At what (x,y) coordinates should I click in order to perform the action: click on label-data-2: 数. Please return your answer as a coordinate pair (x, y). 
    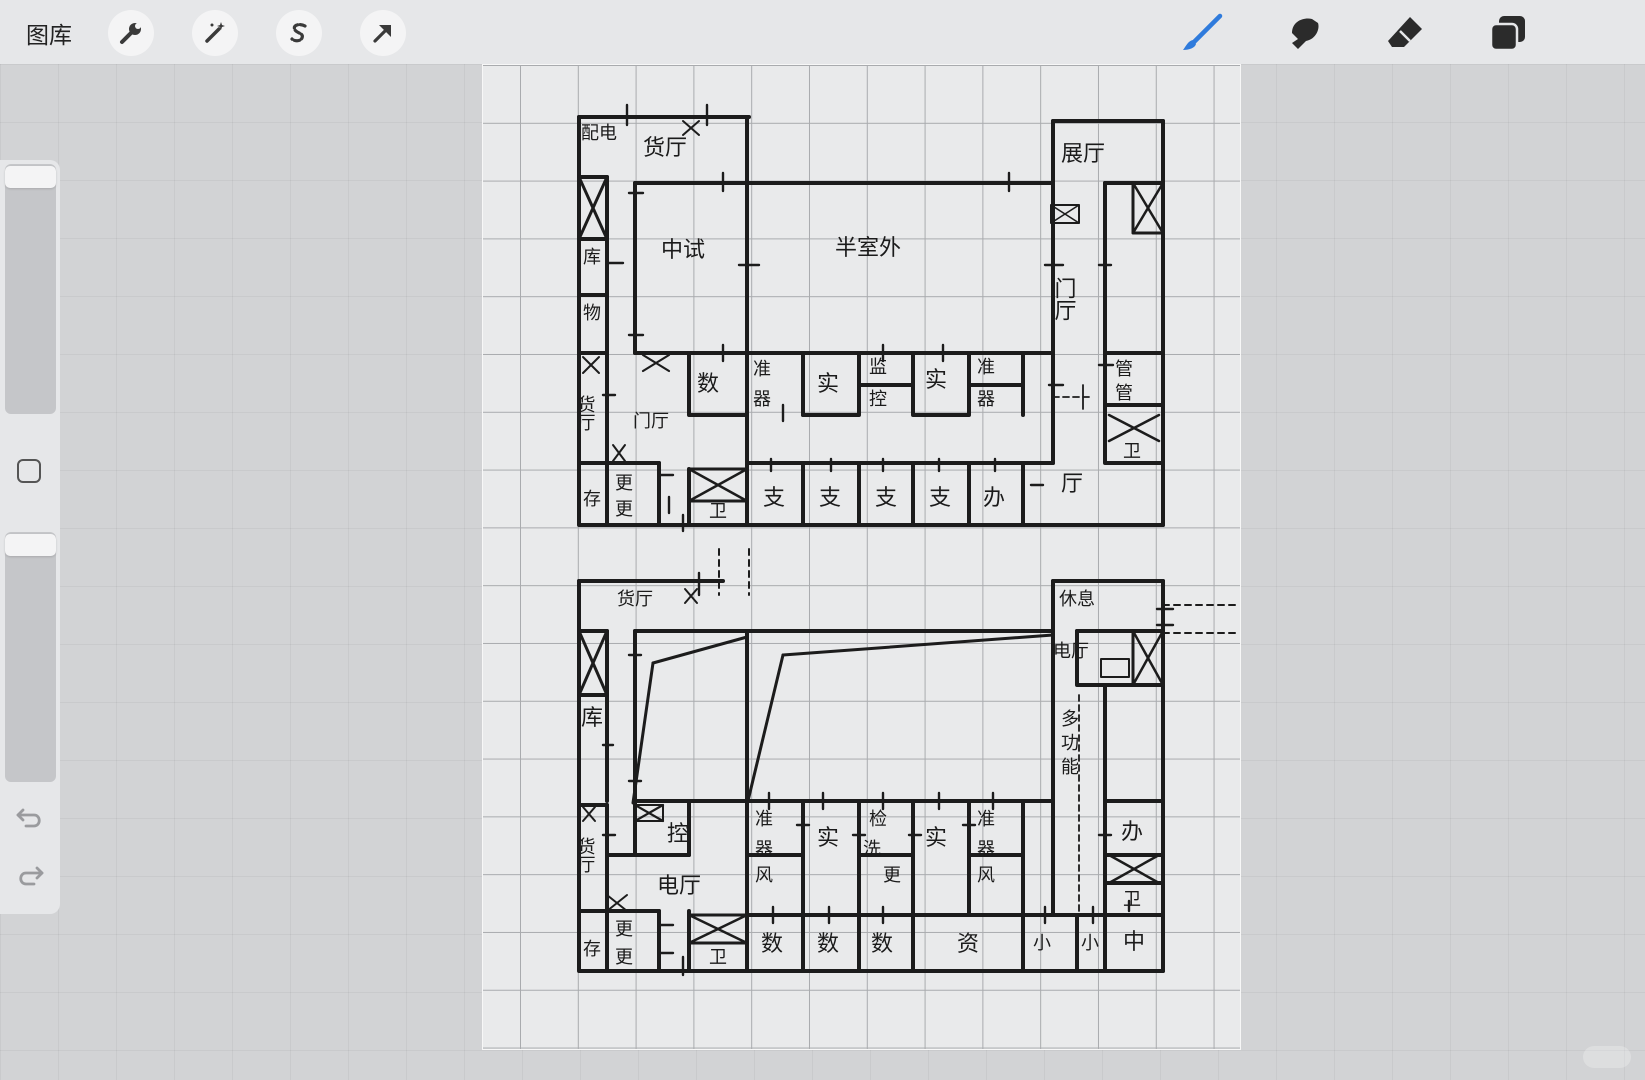
    Looking at the image, I should click on (828, 944).